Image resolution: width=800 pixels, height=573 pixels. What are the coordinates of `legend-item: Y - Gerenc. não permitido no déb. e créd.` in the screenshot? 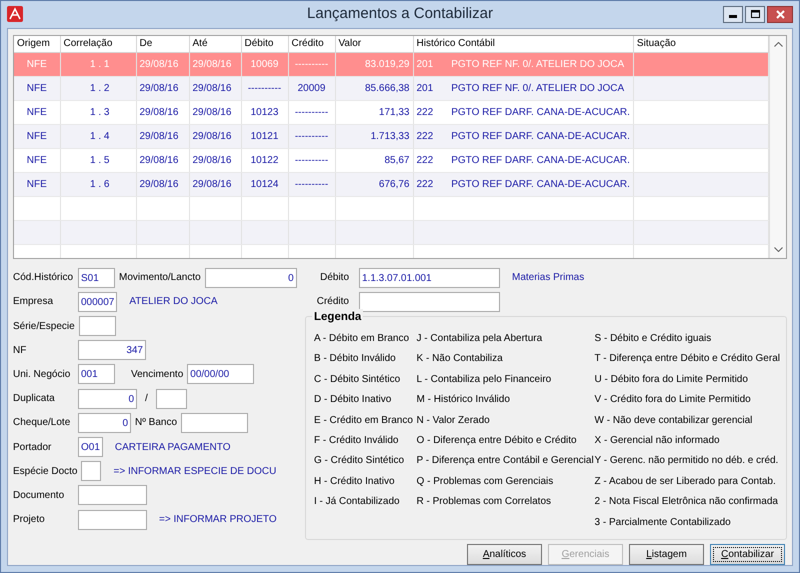 It's located at (687, 461).